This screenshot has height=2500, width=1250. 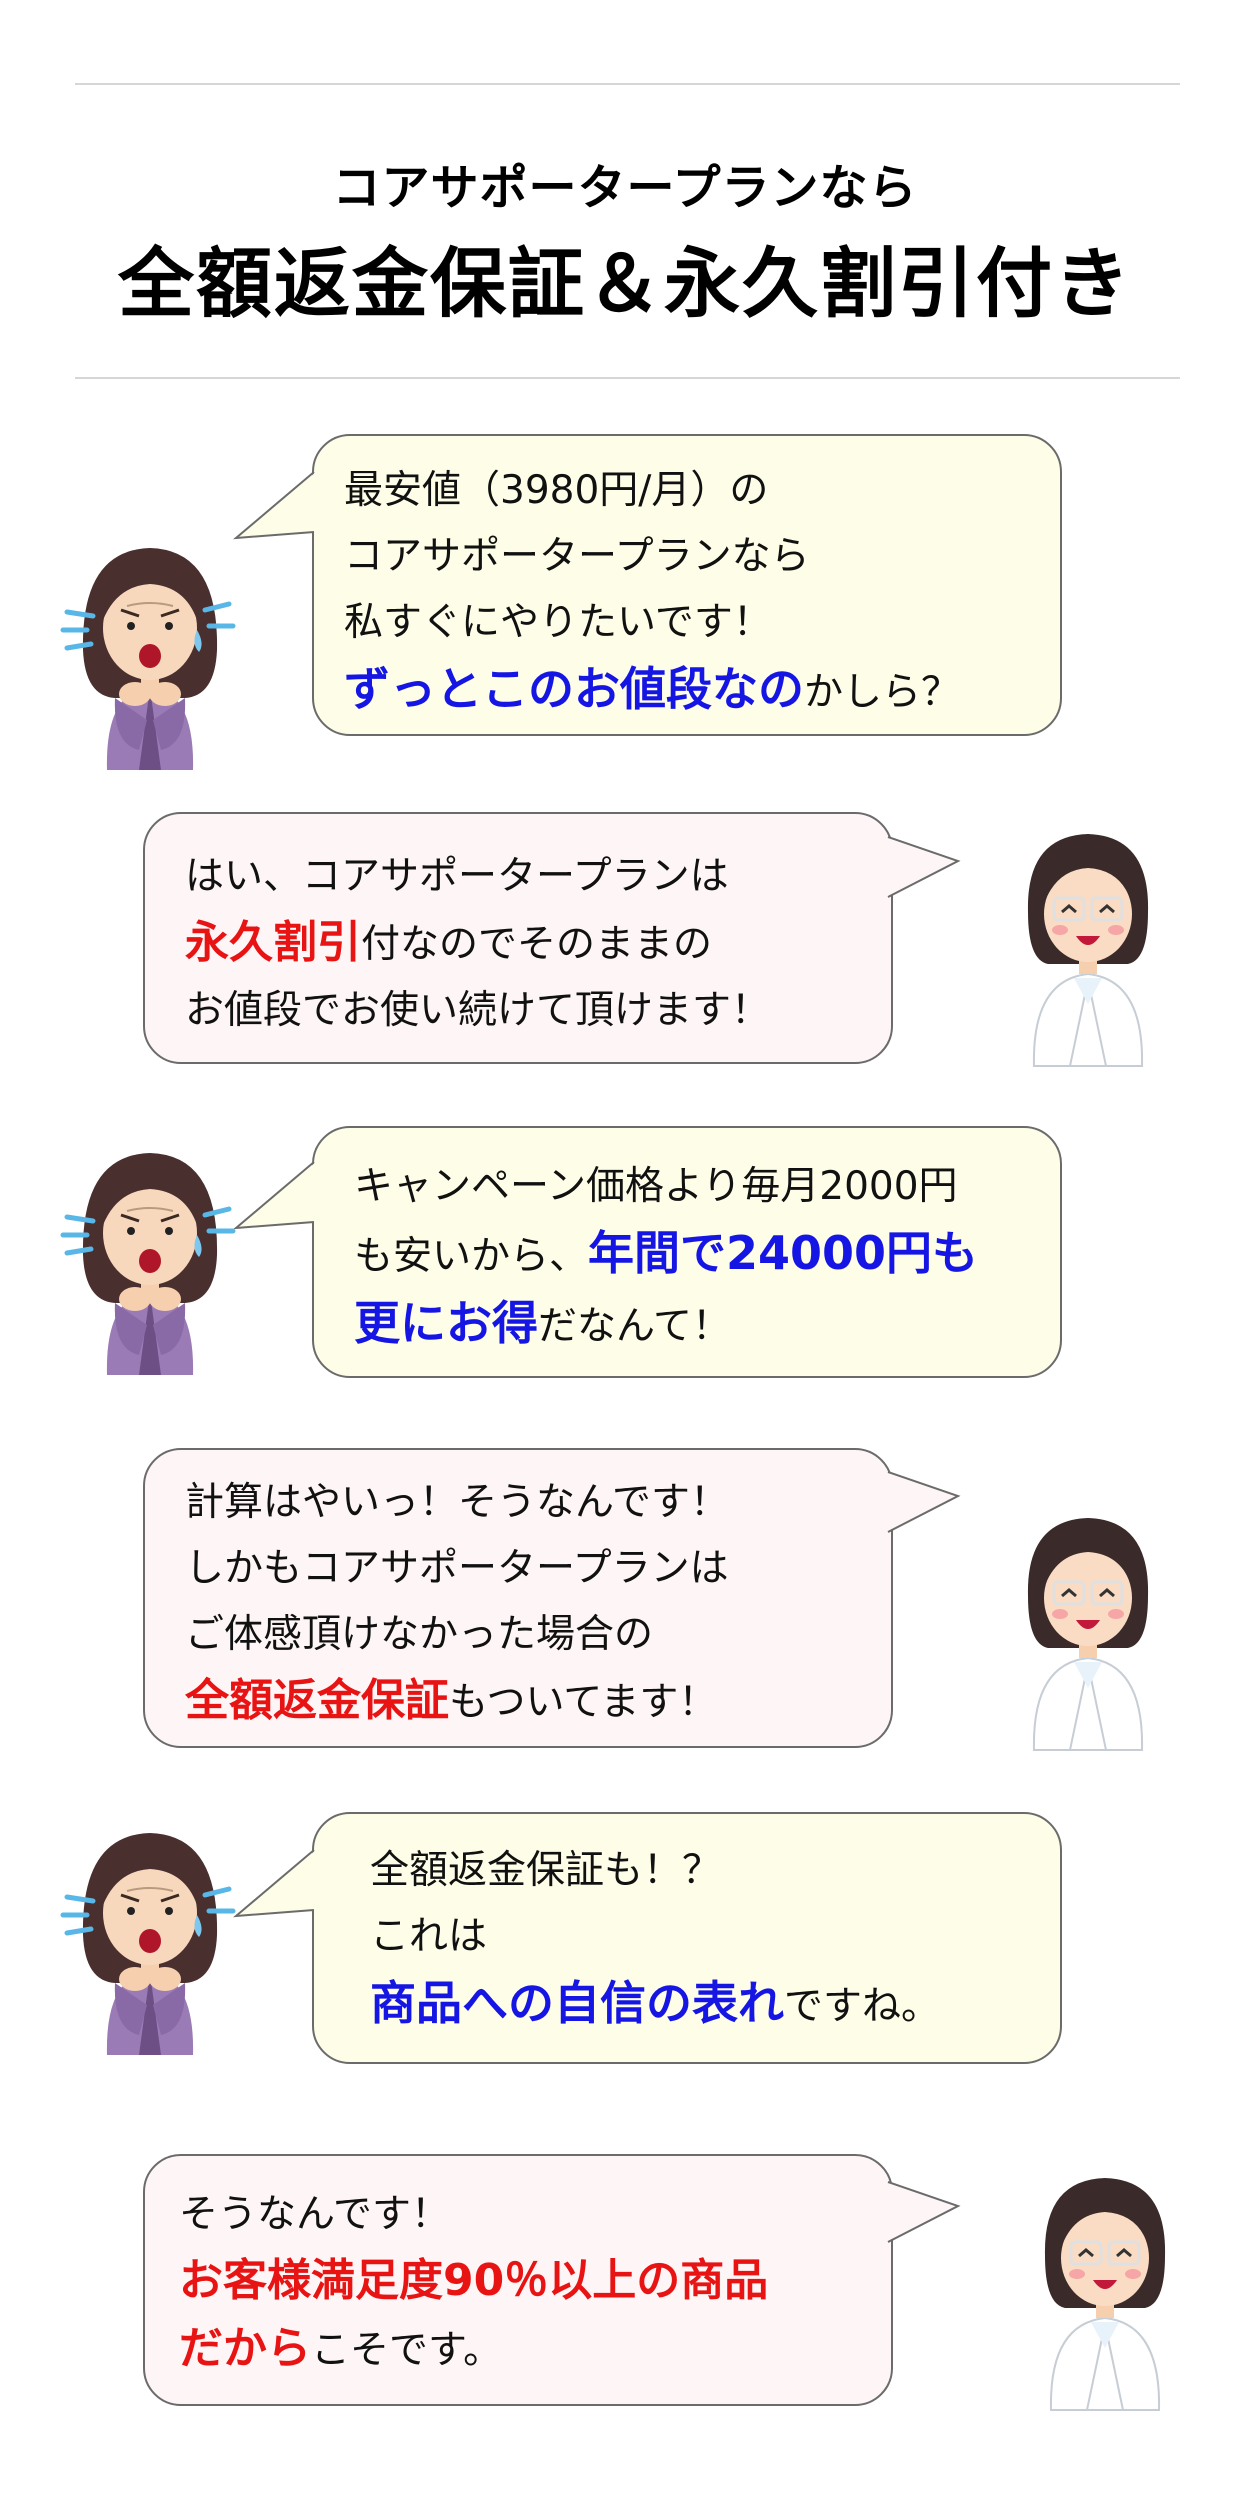 What do you see at coordinates (574, 689) in the screenshot?
I see `emphasis-text: ずっとこのお値段なの` at bounding box center [574, 689].